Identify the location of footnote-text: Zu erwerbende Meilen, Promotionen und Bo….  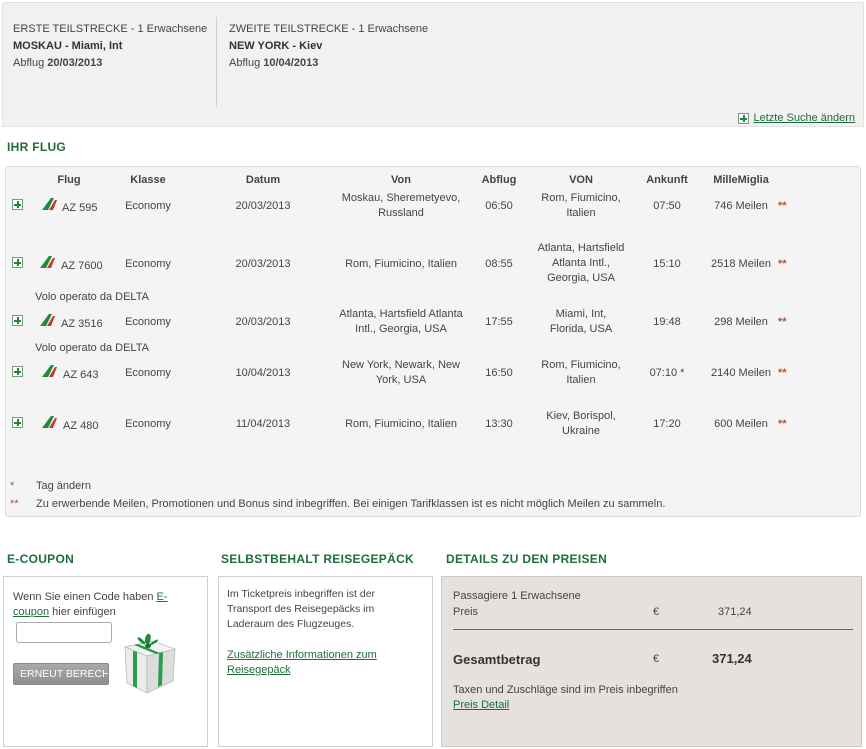
(351, 504).